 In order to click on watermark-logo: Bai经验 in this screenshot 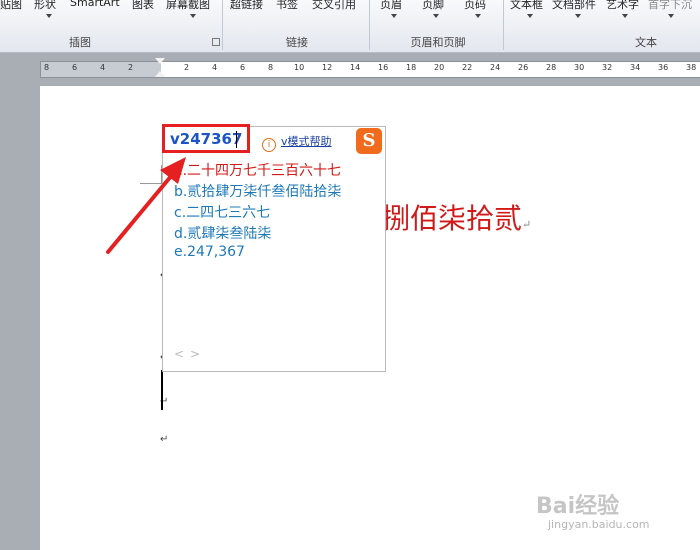, I will do `click(578, 506)`.